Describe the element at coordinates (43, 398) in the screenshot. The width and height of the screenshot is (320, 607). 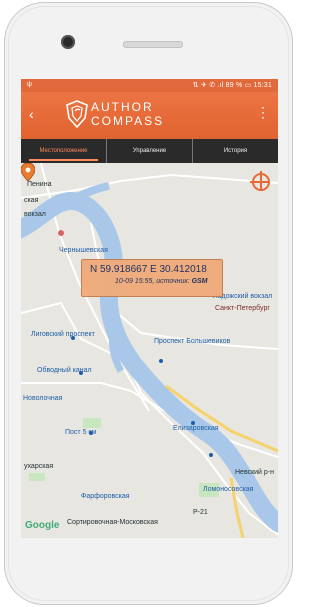
I see `map-label: Новолочная` at that location.